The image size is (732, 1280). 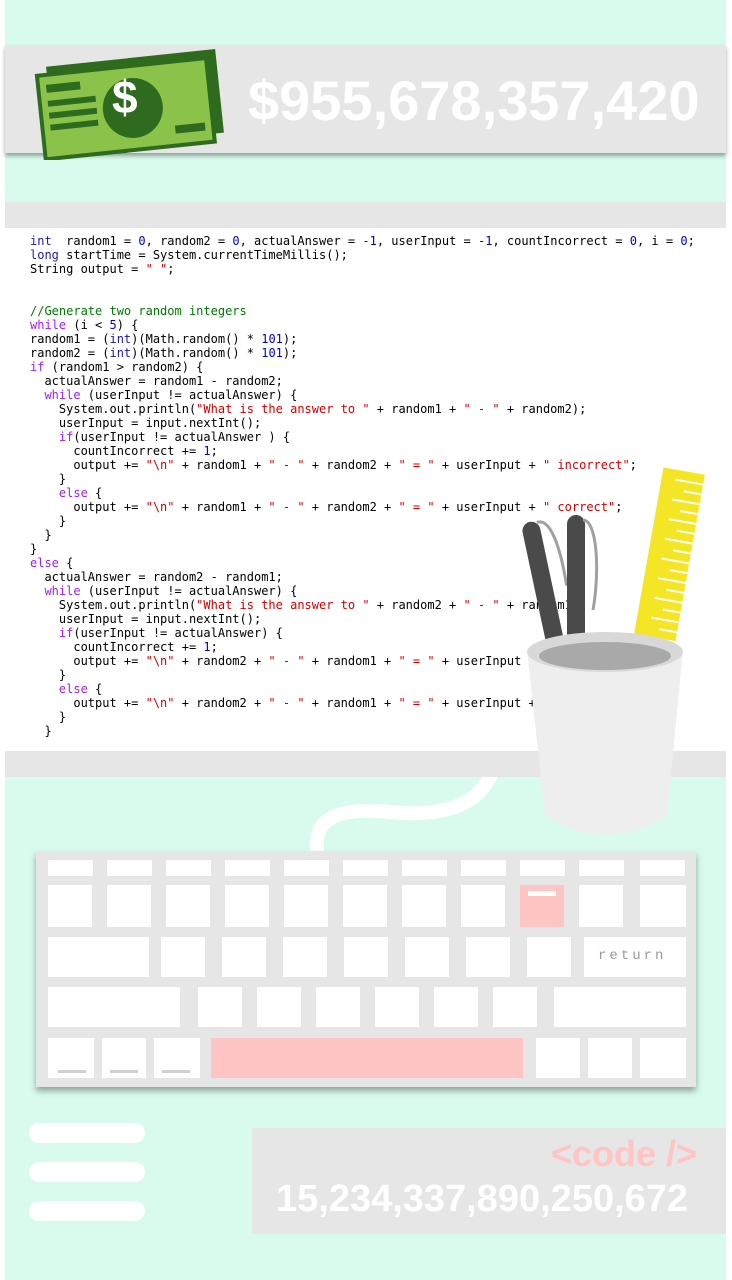 I want to click on lines-of-code-counter: 15,234,337,890,250,672, so click(x=482, y=1199).